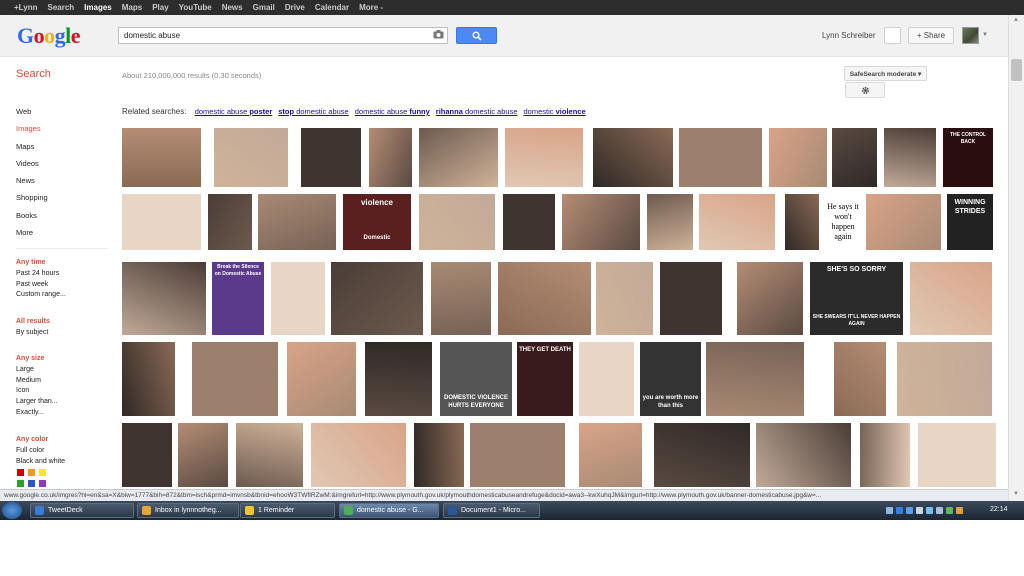 Image resolution: width=1024 pixels, height=576 pixels. What do you see at coordinates (1016, 258) in the screenshot?
I see `scrollbar: ▲ ▼` at bounding box center [1016, 258].